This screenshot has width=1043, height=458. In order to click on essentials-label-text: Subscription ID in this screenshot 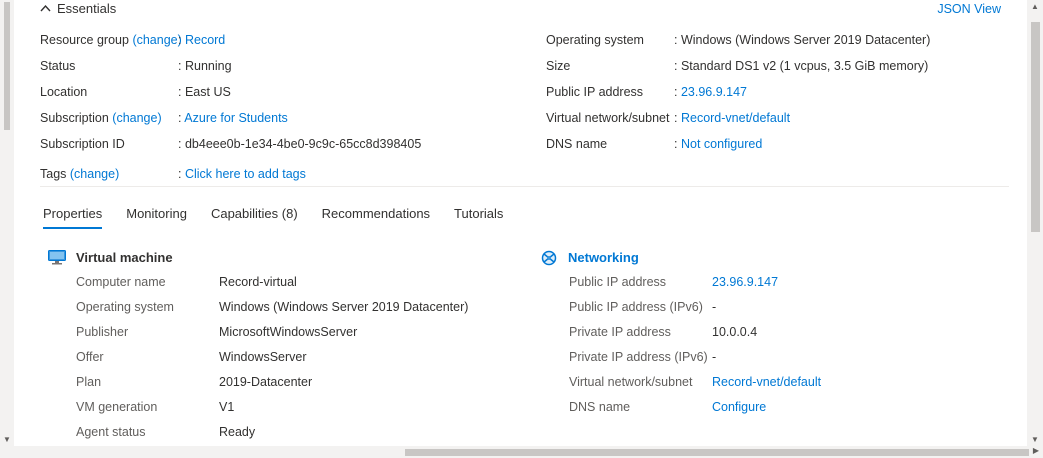, I will do `click(82, 144)`.